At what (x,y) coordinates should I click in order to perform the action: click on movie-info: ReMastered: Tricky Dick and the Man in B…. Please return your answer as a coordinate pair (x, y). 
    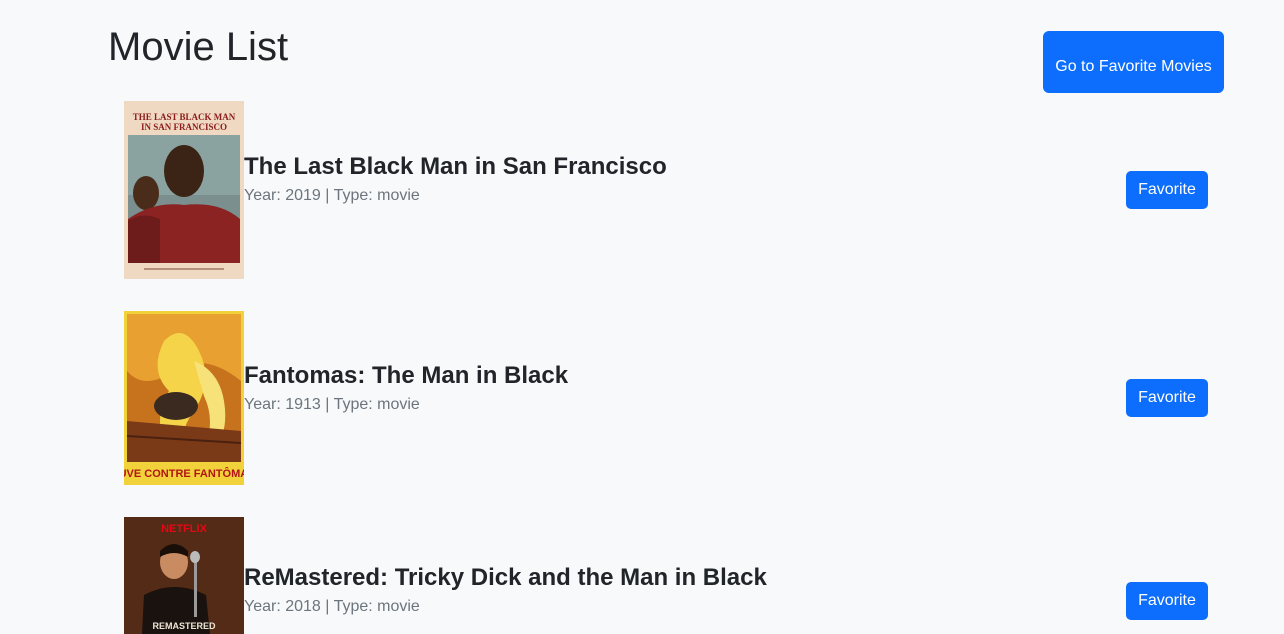
    Looking at the image, I should click on (505, 590).